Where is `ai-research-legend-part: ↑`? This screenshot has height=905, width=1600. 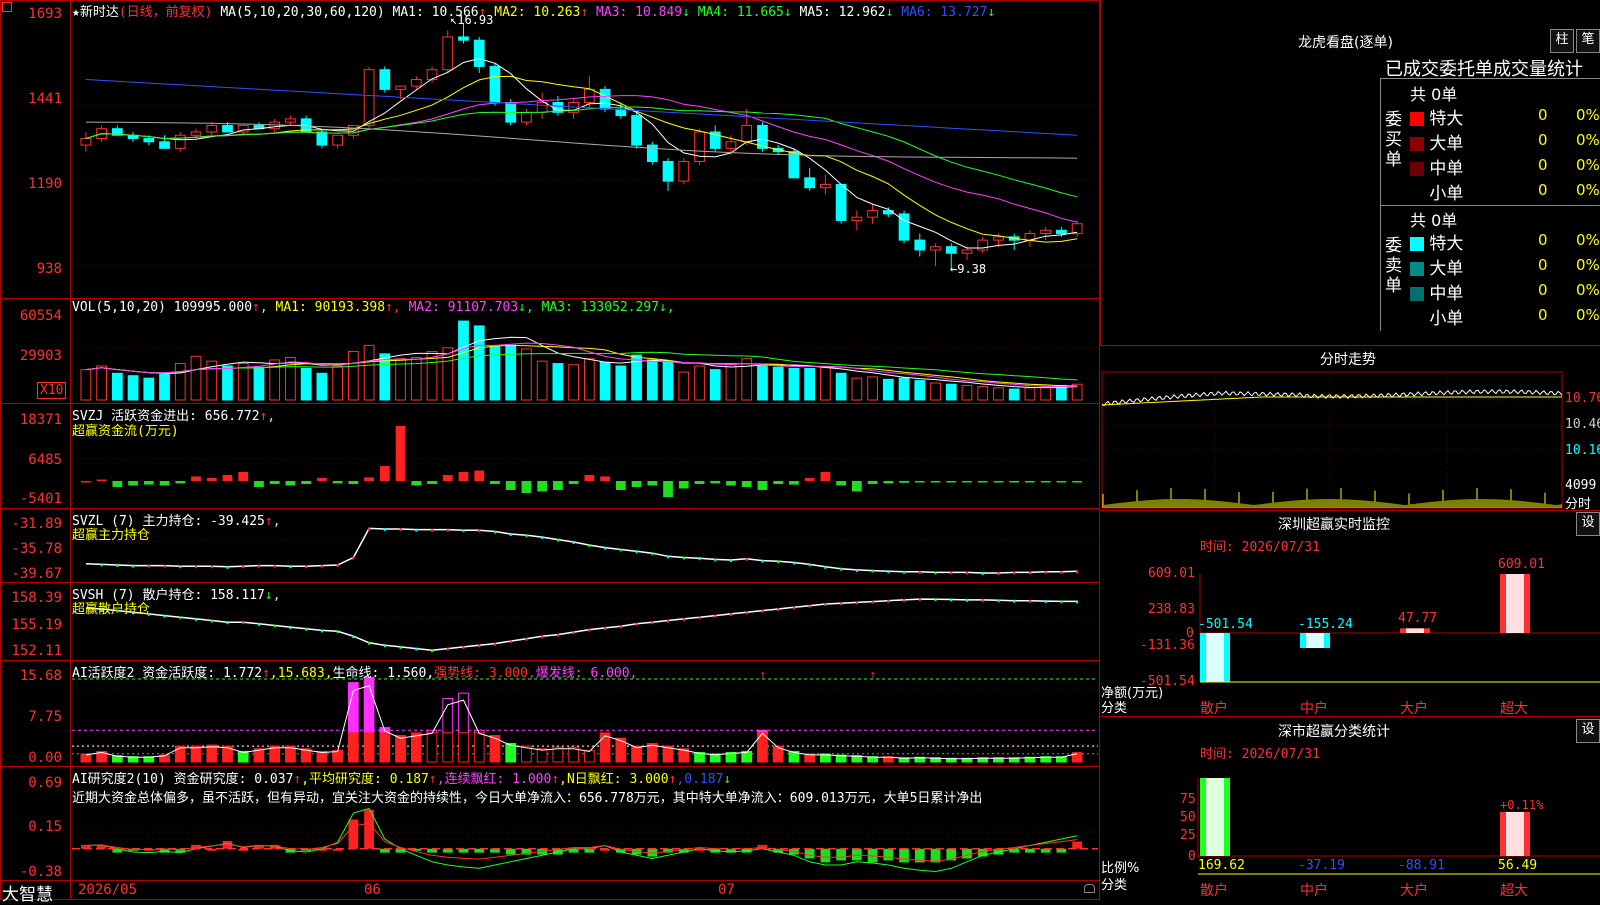 ai-research-legend-part: ↑ is located at coordinates (432, 779).